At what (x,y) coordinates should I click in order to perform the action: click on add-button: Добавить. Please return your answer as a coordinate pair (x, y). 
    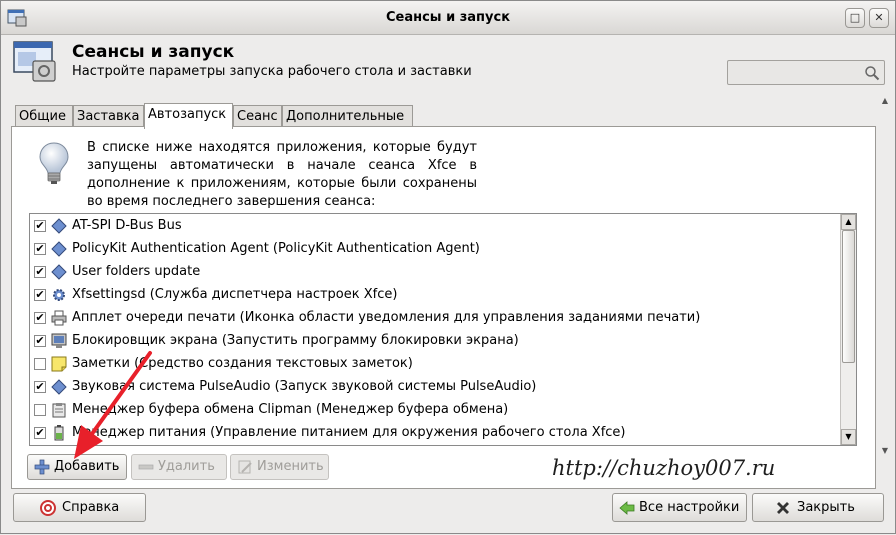
    Looking at the image, I should click on (77, 467).